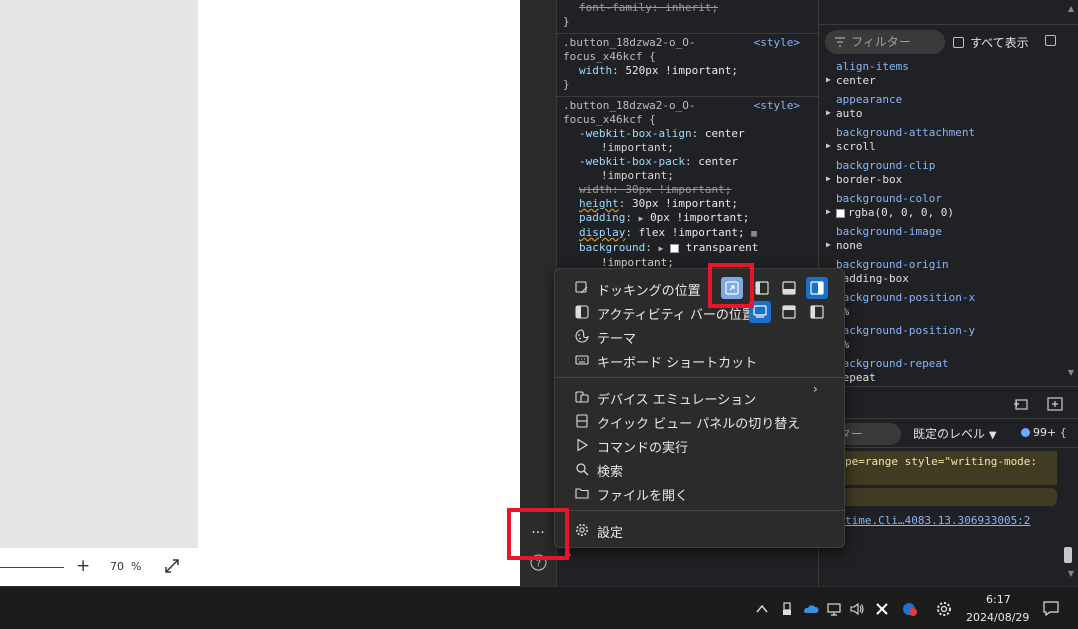 The image size is (1078, 629). Describe the element at coordinates (834, 609) in the screenshot. I see `network-icon` at that location.